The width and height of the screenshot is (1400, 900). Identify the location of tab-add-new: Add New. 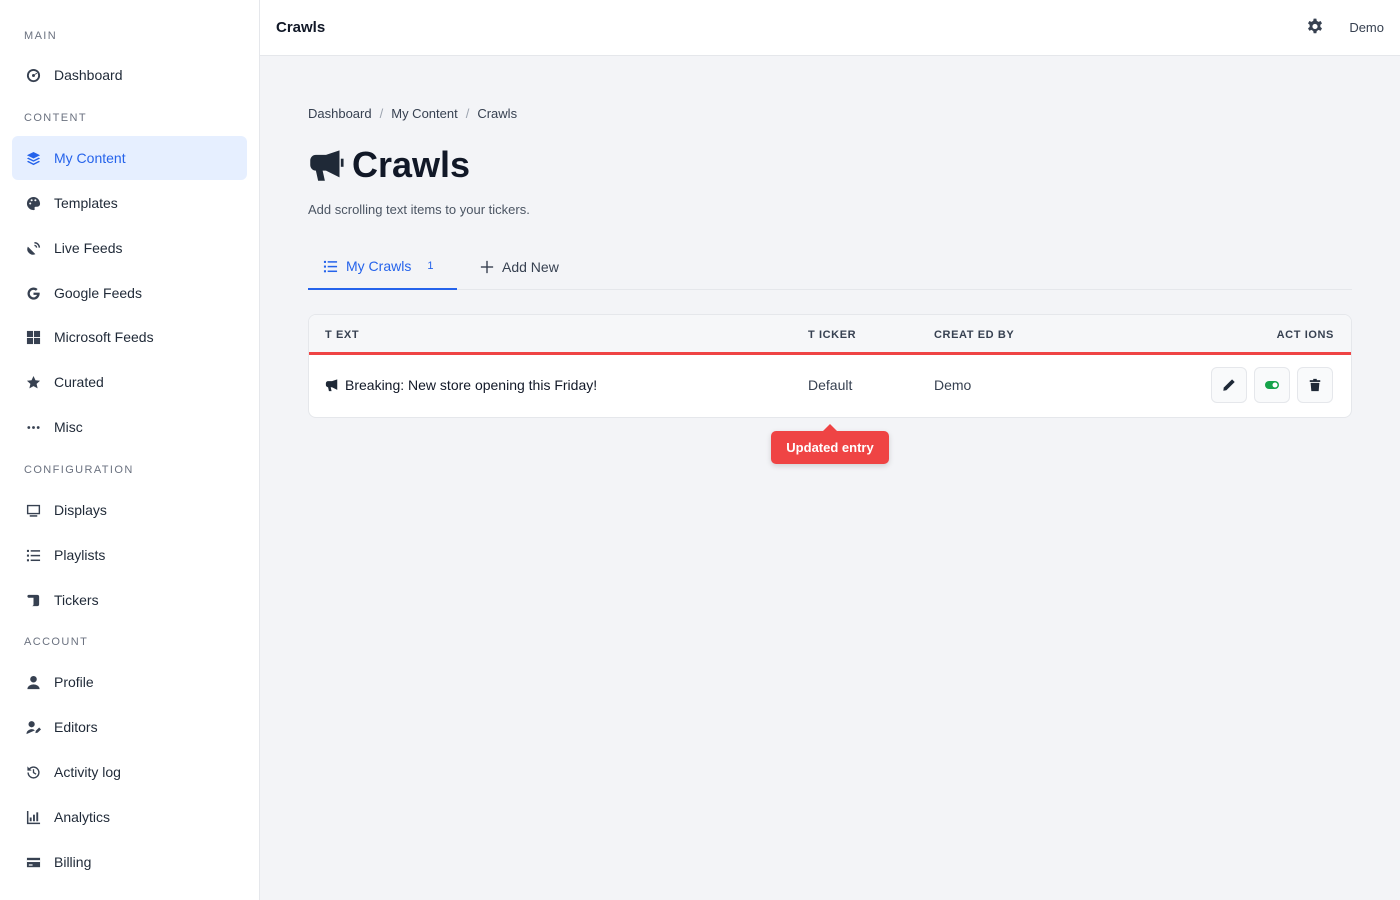
(519, 267).